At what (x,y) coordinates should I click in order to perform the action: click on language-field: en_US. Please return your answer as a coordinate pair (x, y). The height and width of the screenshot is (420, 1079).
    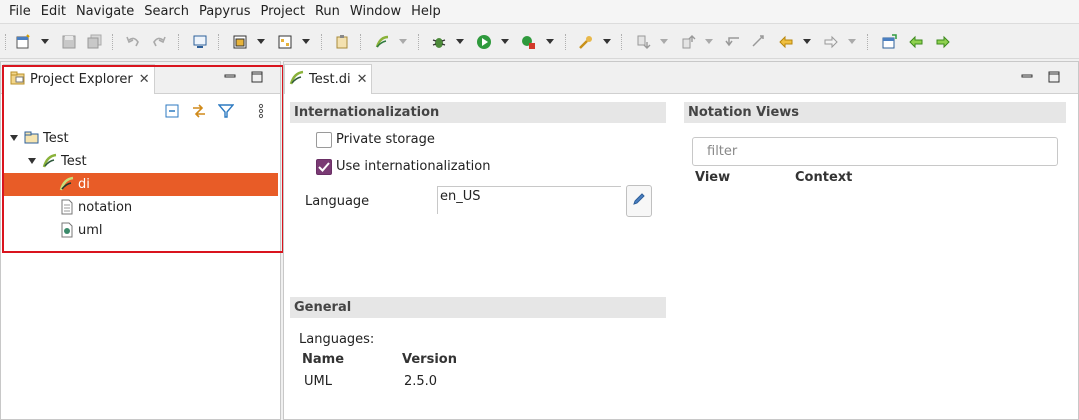
    Looking at the image, I should click on (529, 200).